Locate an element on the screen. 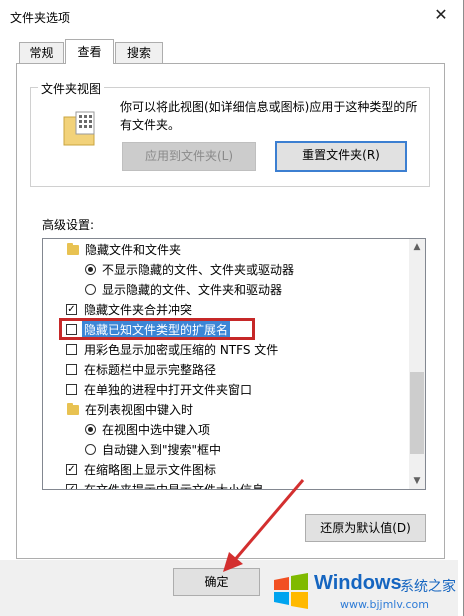  list-item-label: 在标题栏中显示完整路径 is located at coordinates (150, 370).